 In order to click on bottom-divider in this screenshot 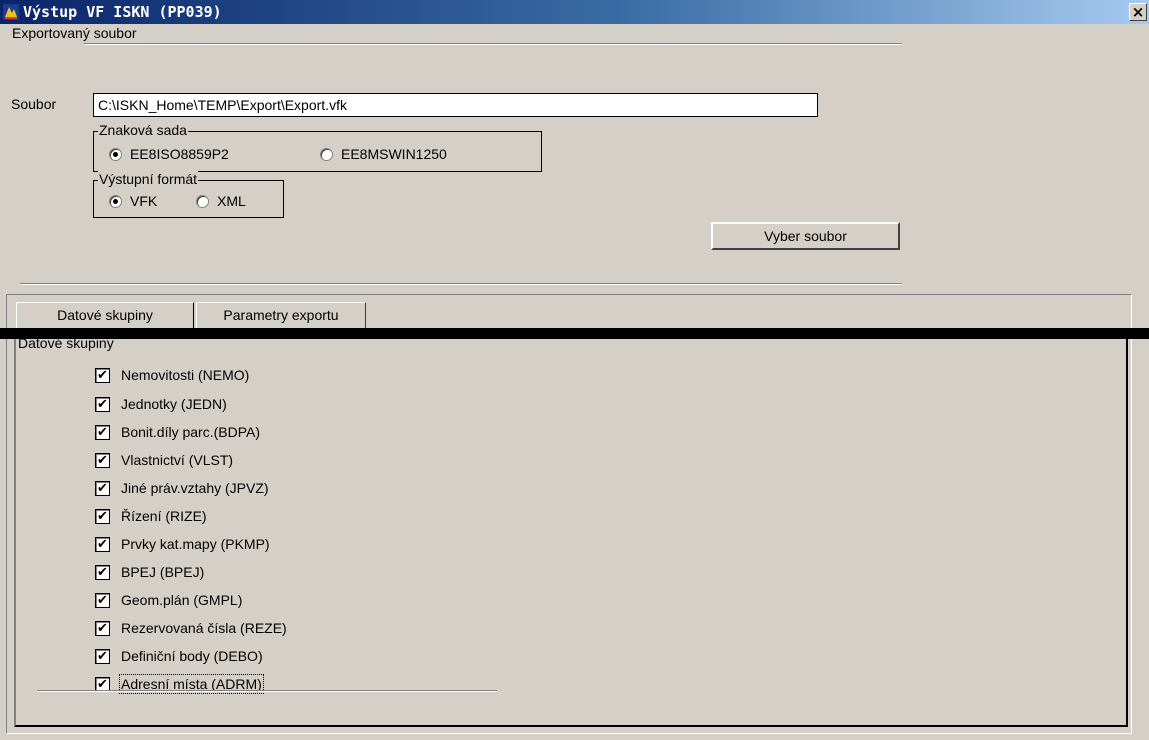, I will do `click(461, 284)`.